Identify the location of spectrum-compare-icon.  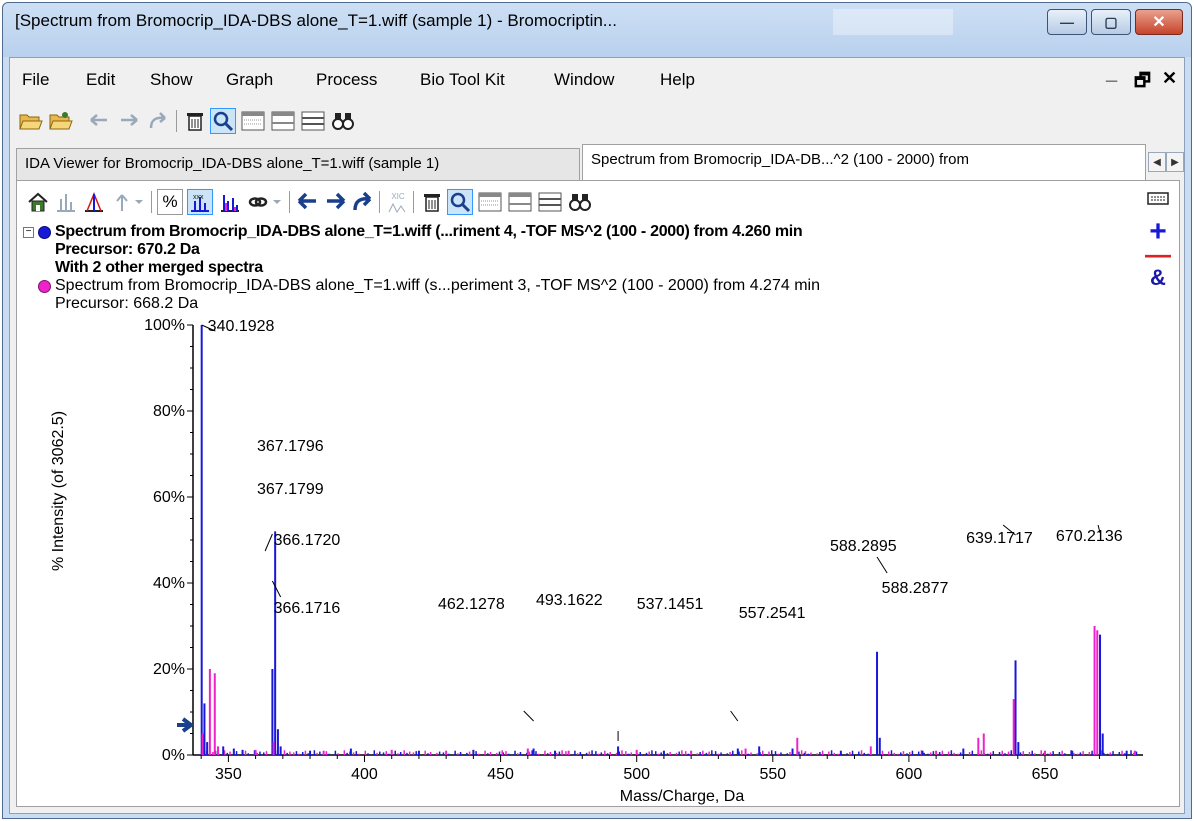
(230, 202).